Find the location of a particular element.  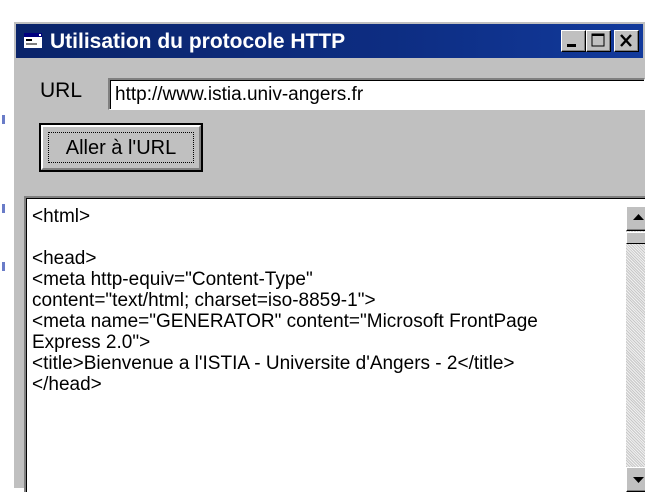

window-title: Utilisation du protocole HTTP is located at coordinates (198, 41).